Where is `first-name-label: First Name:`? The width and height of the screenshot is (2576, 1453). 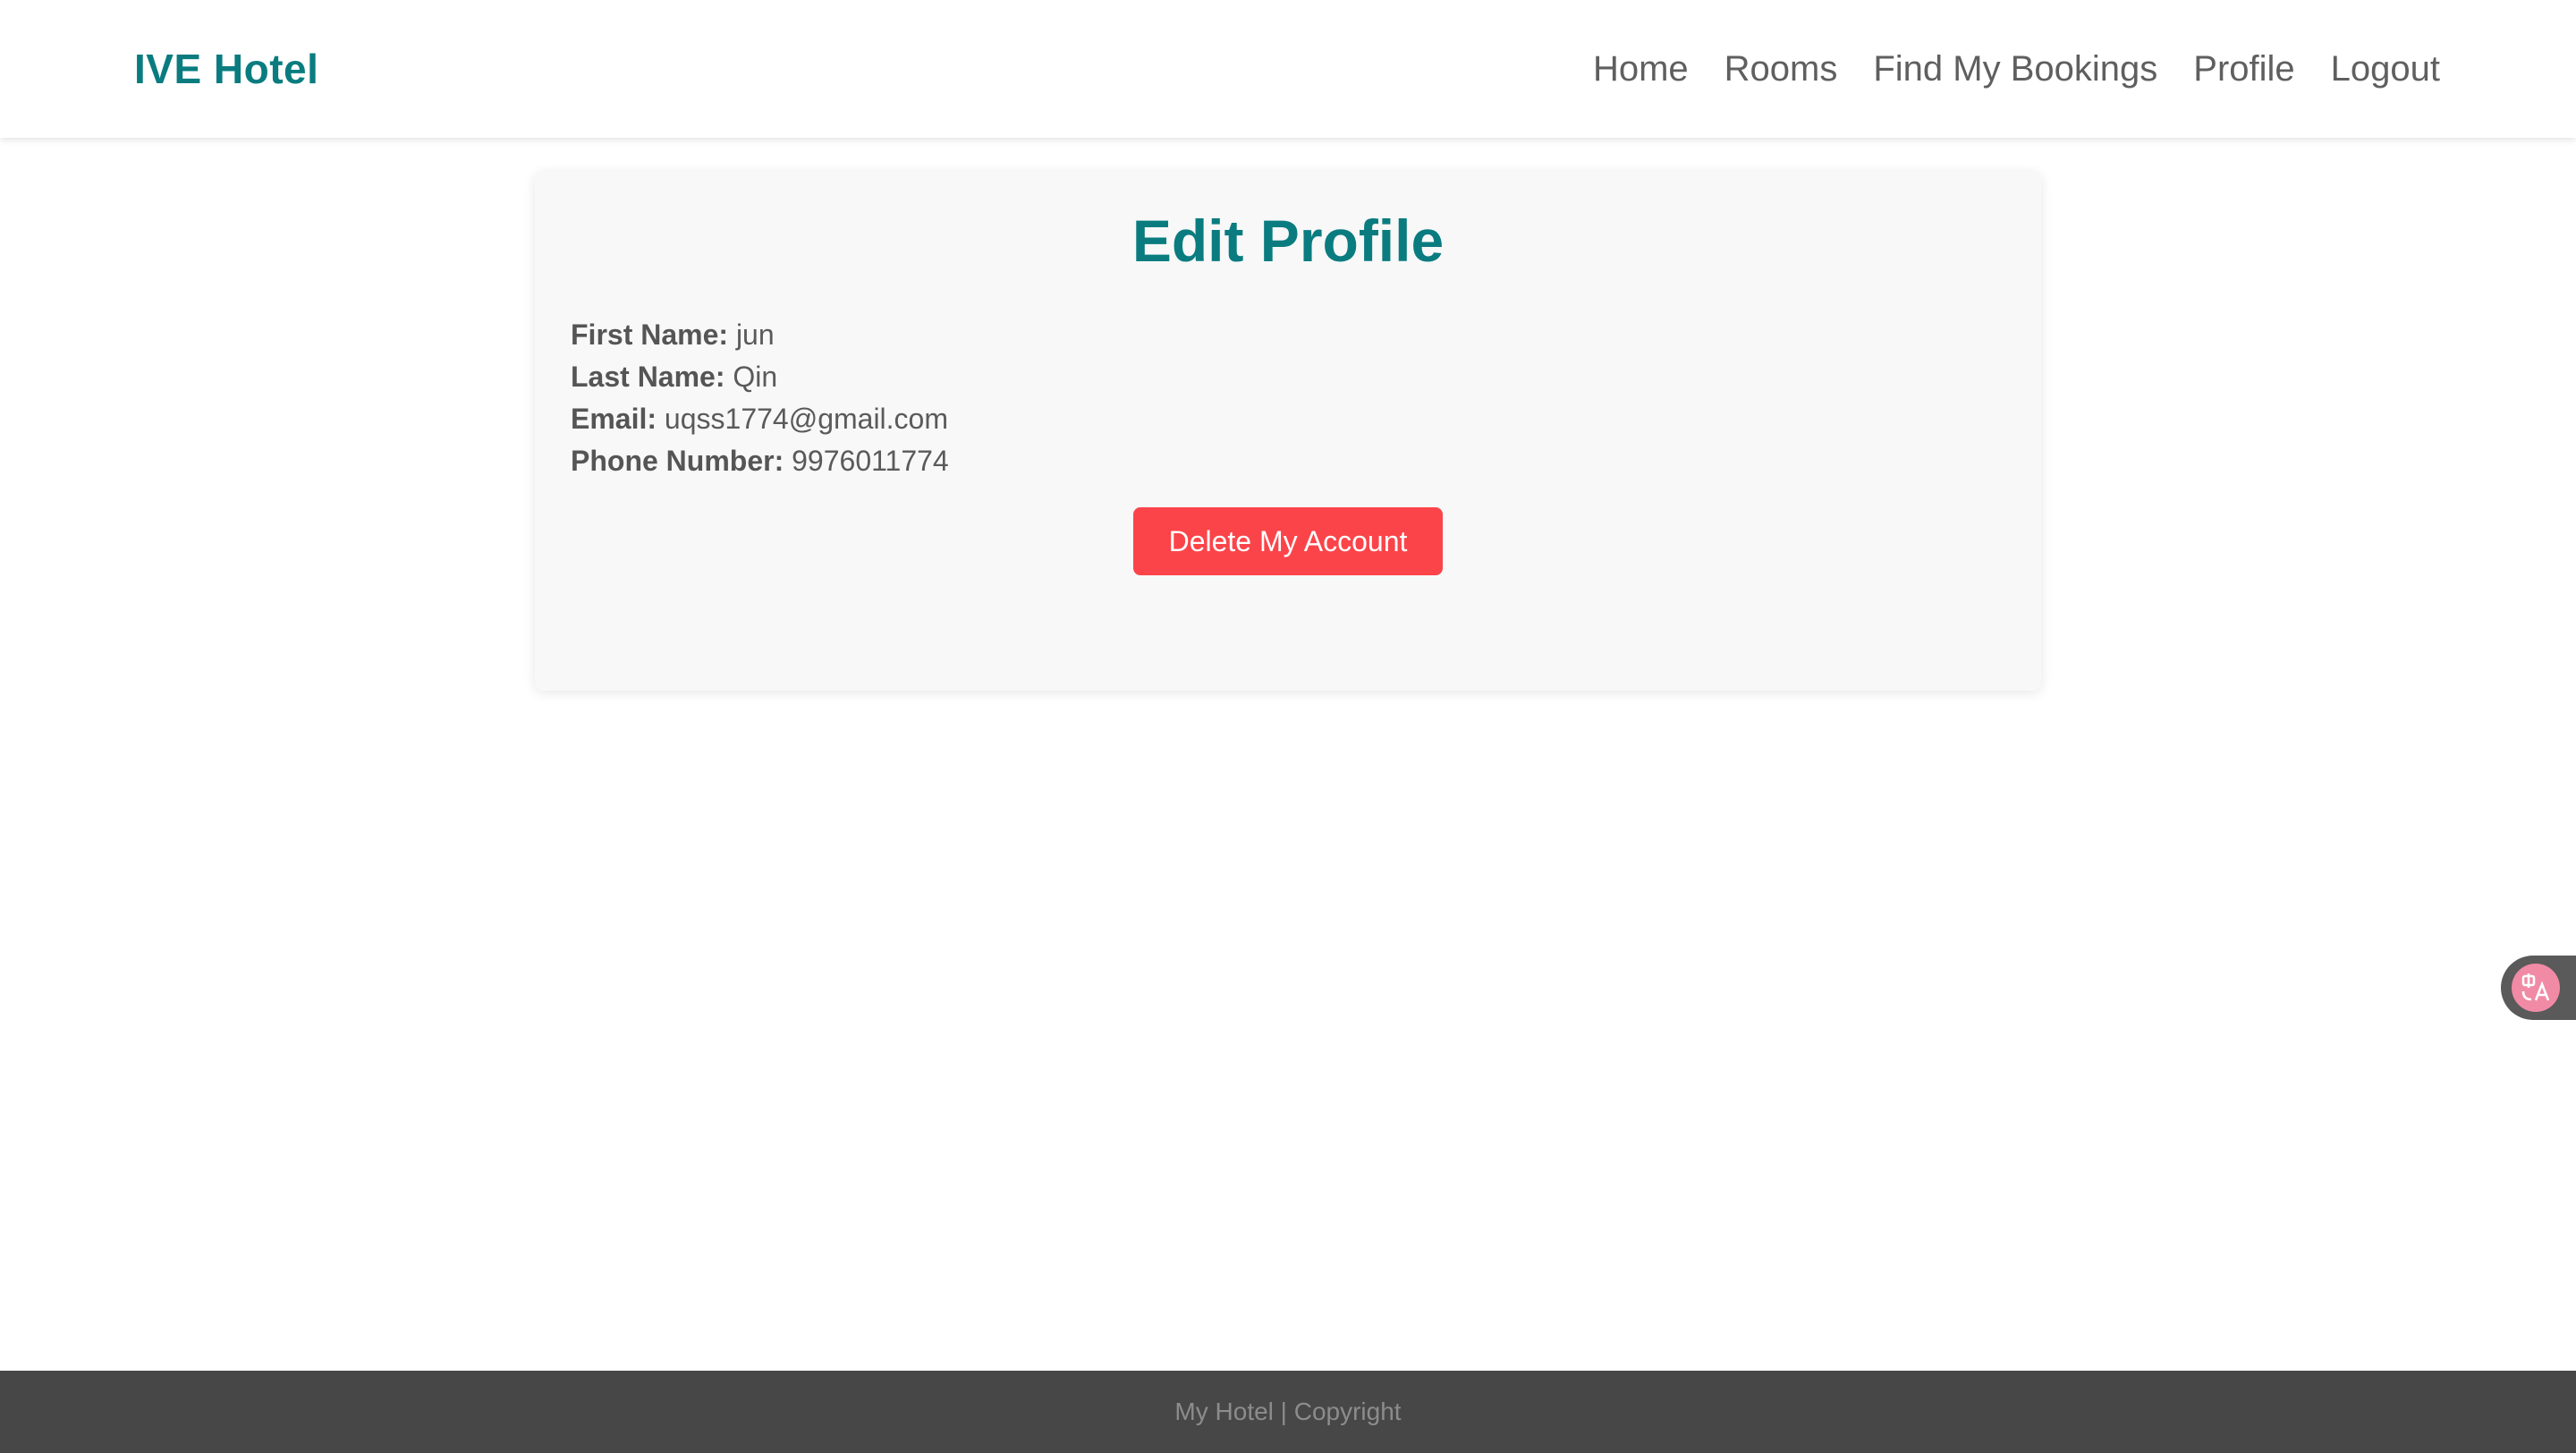
first-name-label: First Name: is located at coordinates (650, 335).